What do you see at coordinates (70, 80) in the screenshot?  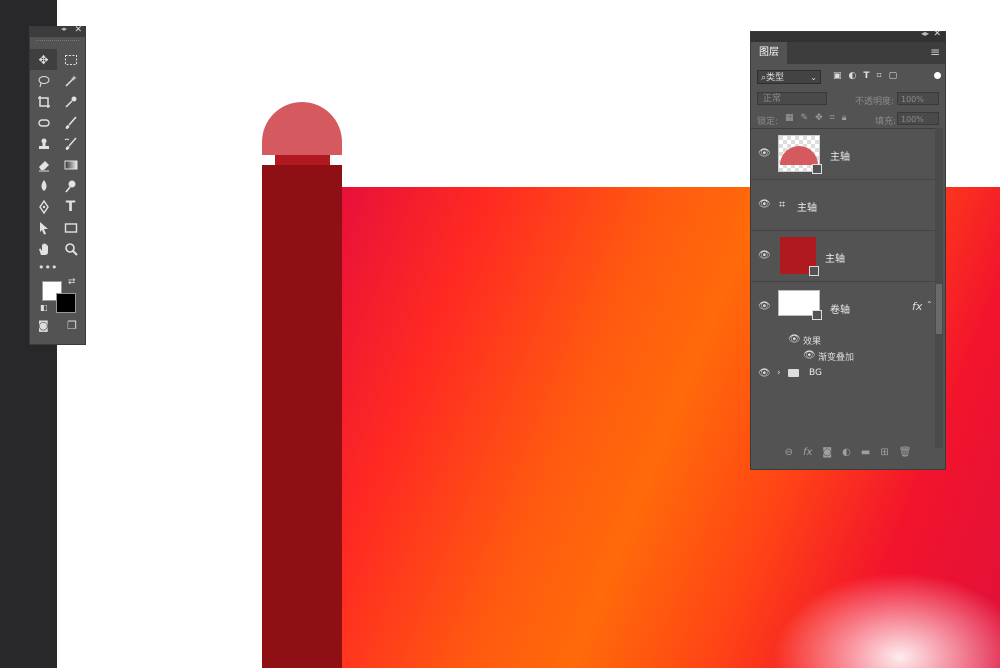 I see `magic-wand-tool-icon` at bounding box center [70, 80].